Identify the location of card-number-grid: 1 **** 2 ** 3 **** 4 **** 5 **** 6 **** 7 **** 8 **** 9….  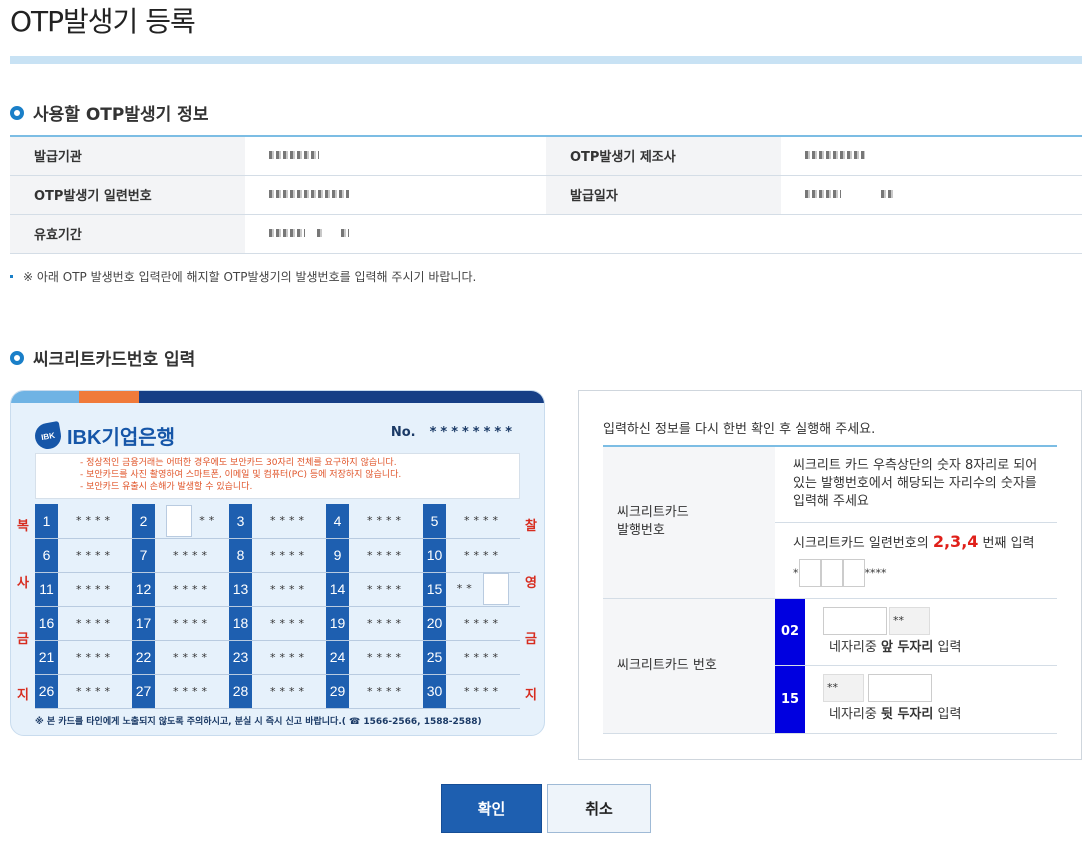
(277, 606).